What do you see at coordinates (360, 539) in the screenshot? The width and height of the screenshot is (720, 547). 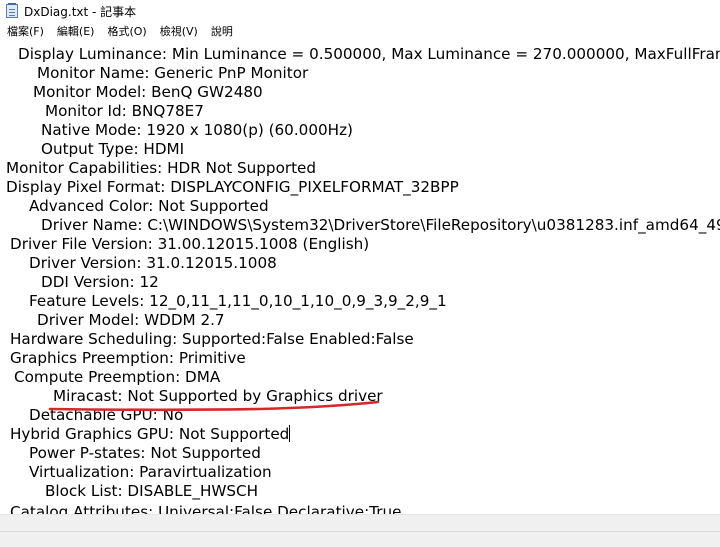 I see `status-bar` at bounding box center [360, 539].